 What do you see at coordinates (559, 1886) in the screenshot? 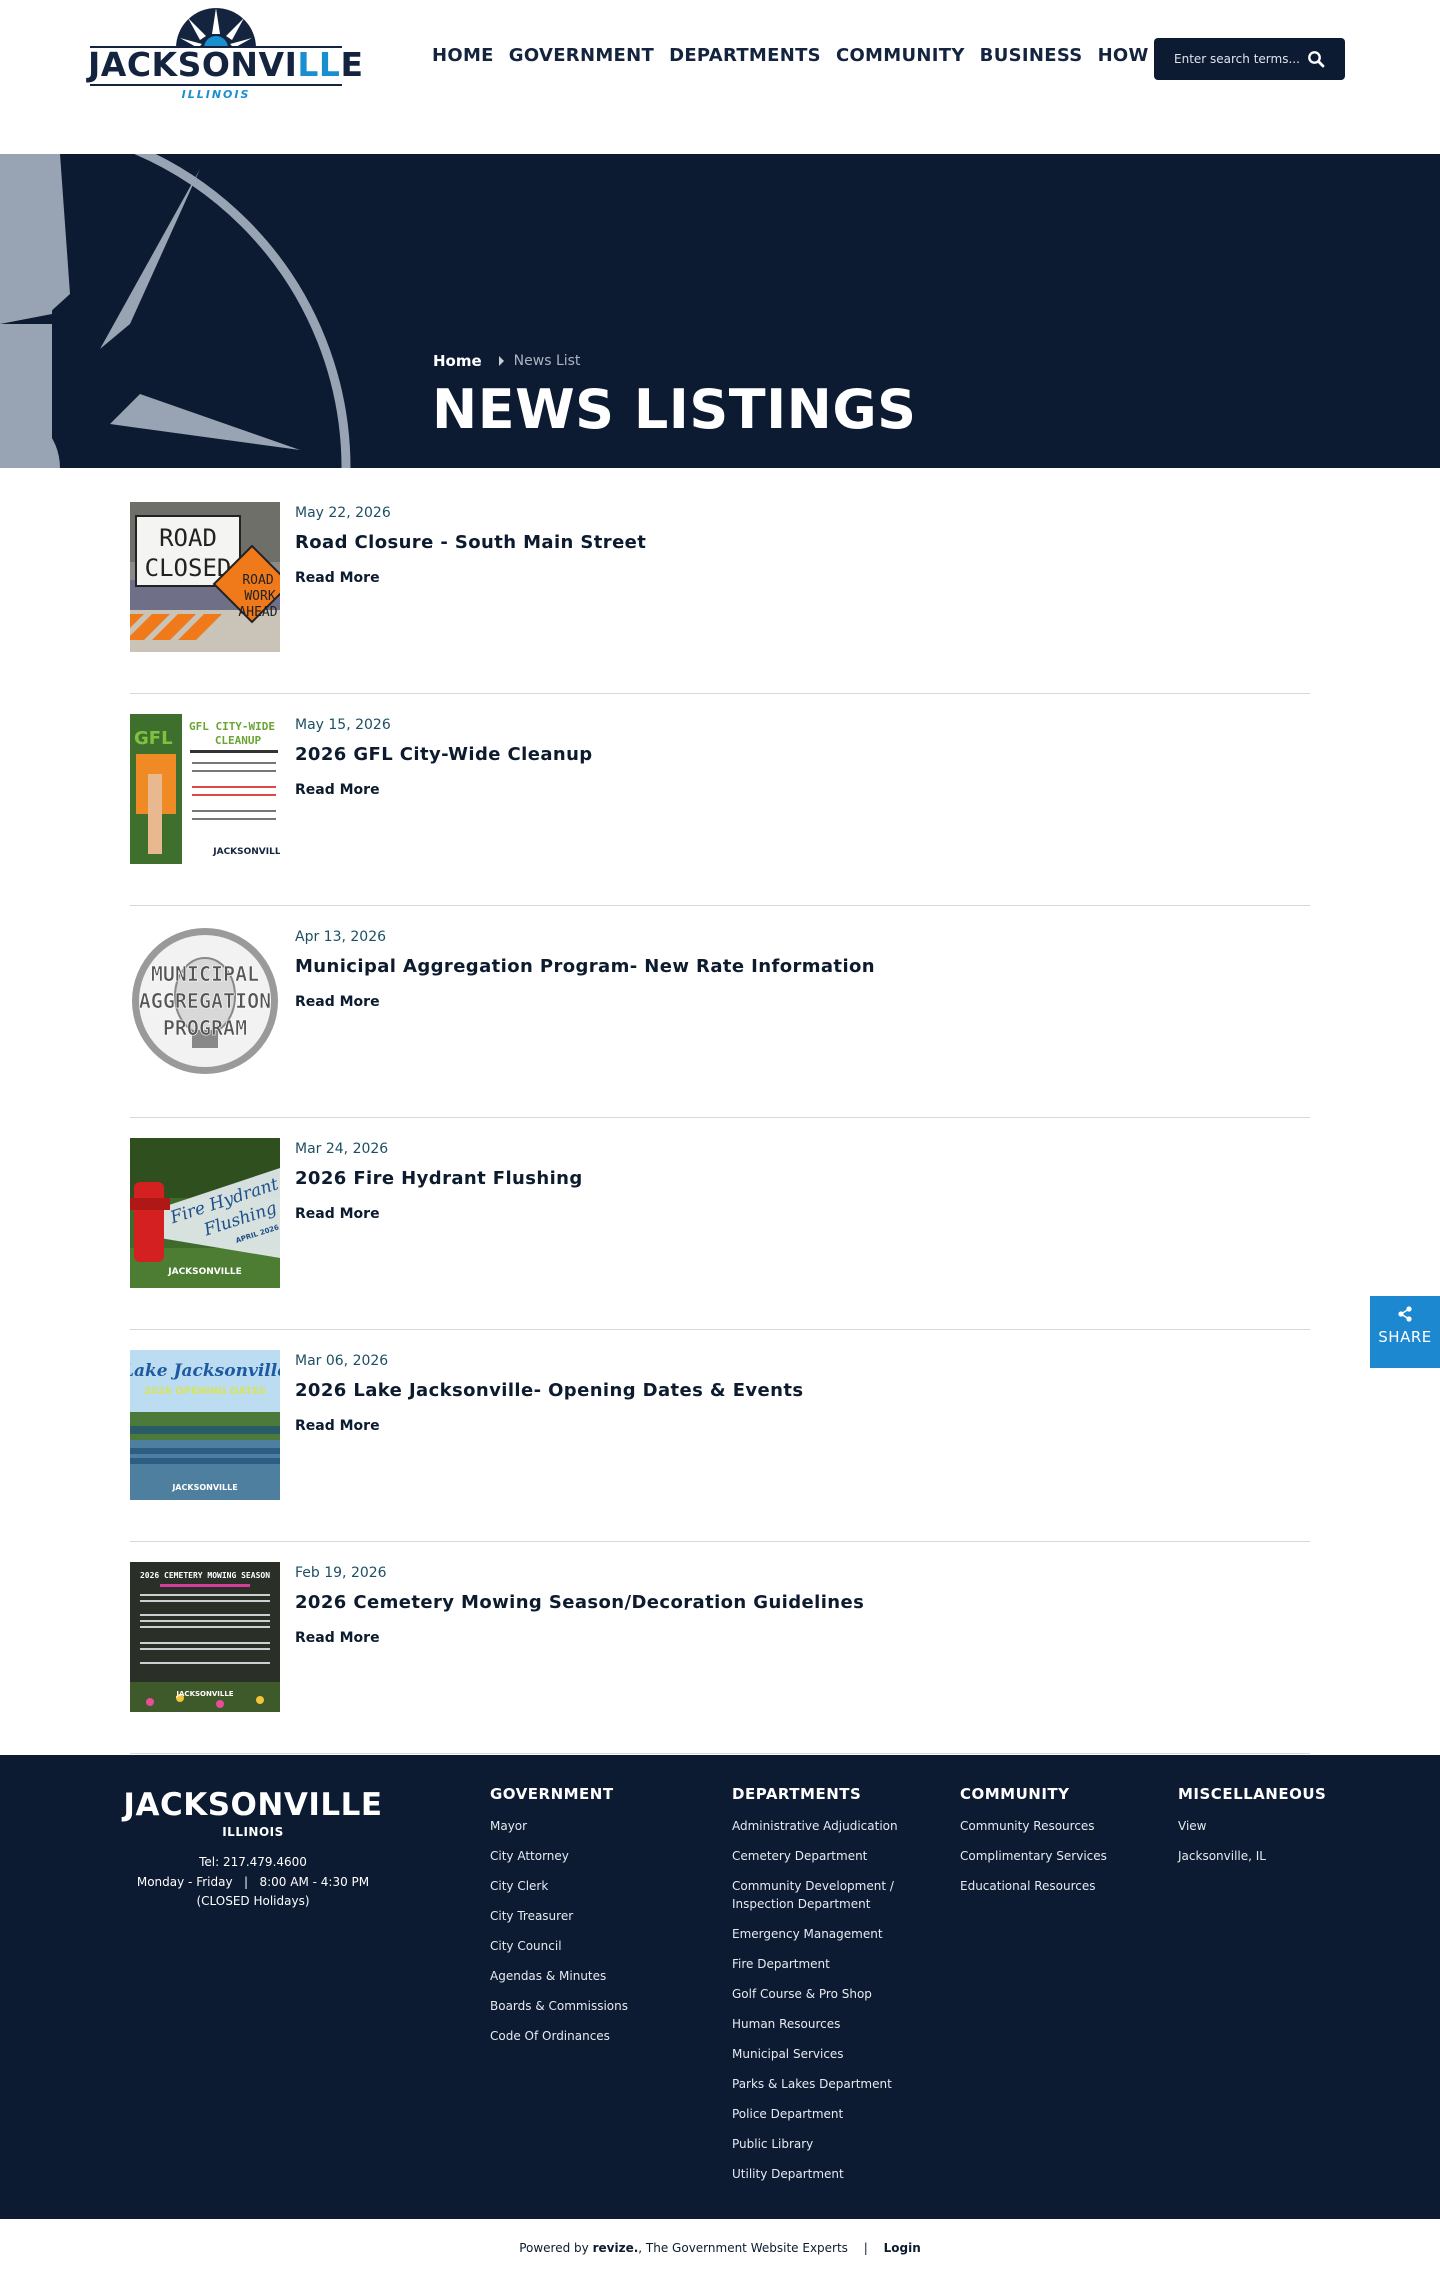
I see `footer-link: City Clerk` at bounding box center [559, 1886].